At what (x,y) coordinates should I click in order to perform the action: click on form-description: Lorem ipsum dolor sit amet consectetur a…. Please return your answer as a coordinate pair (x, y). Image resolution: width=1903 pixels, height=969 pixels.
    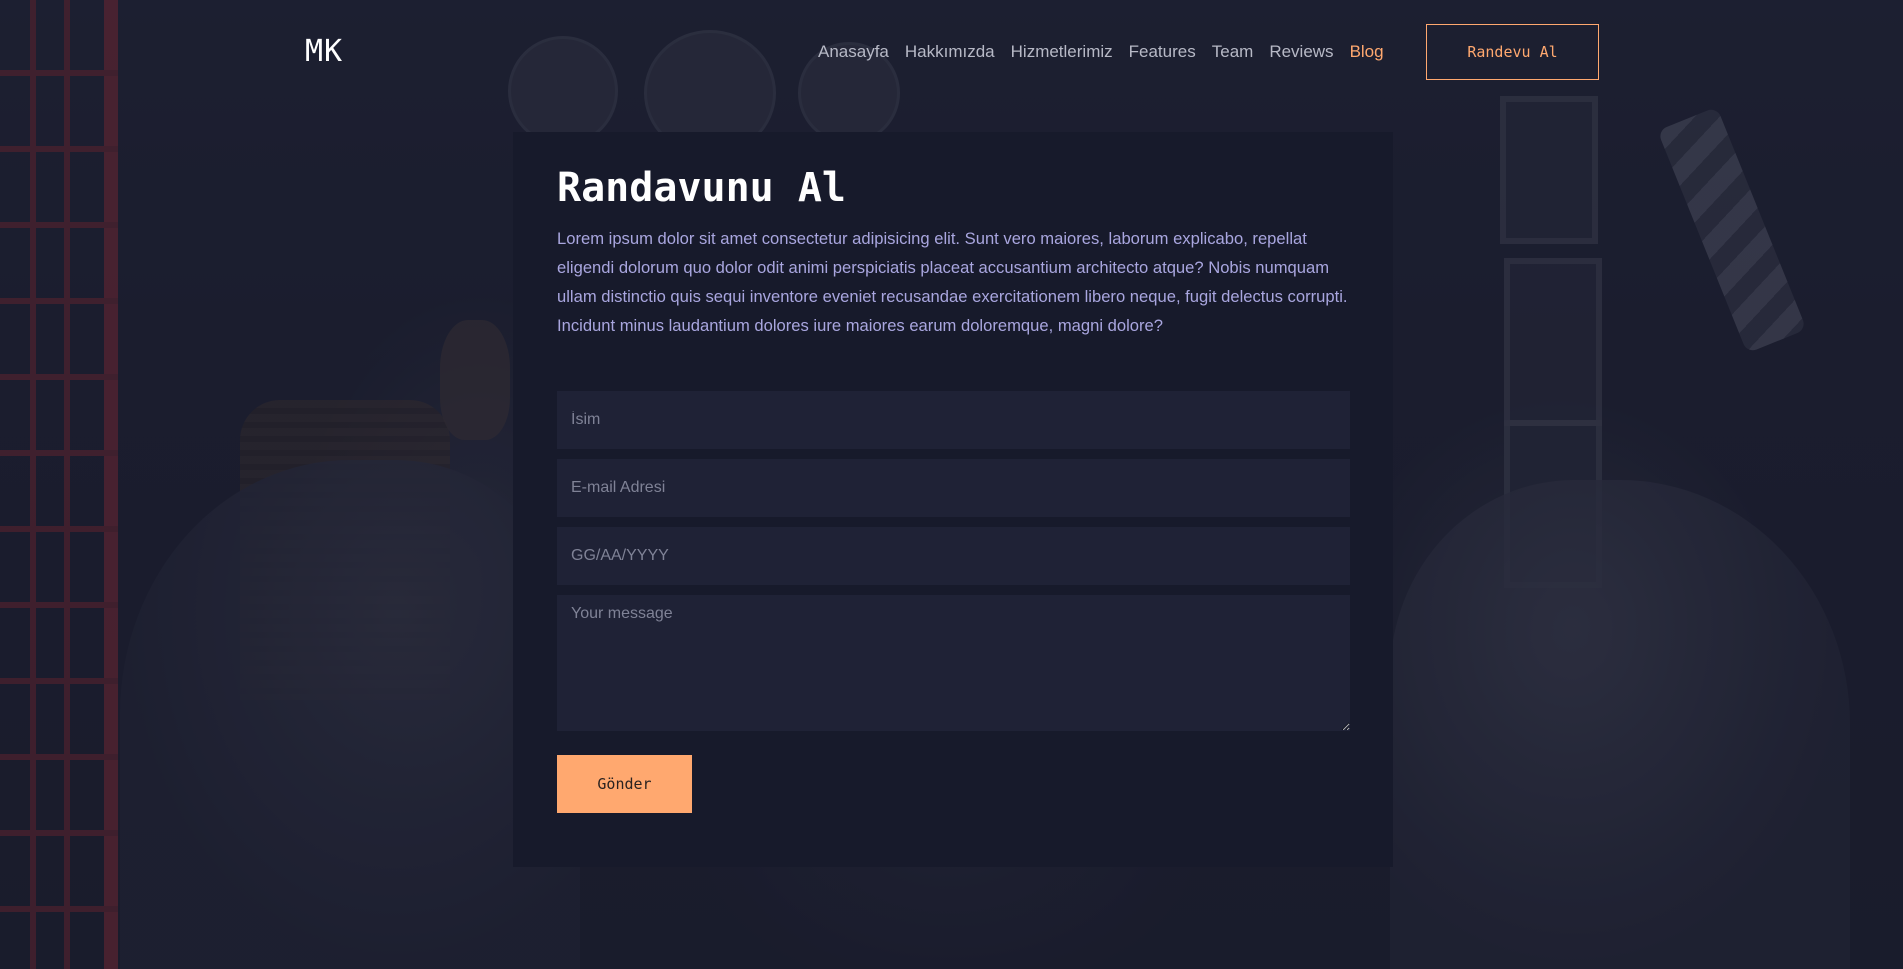
    Looking at the image, I should click on (952, 282).